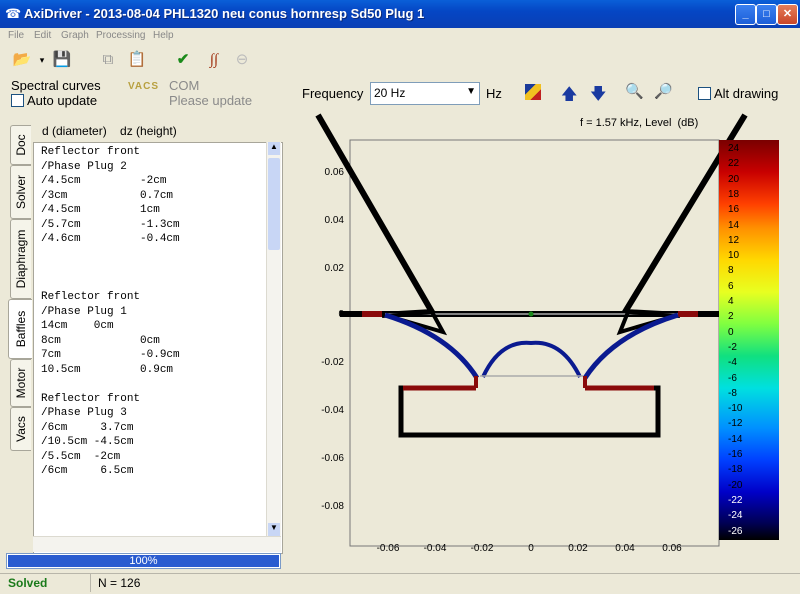 The image size is (800, 594). Describe the element at coordinates (432, 346) in the screenshot. I see `left-blue-horn` at that location.